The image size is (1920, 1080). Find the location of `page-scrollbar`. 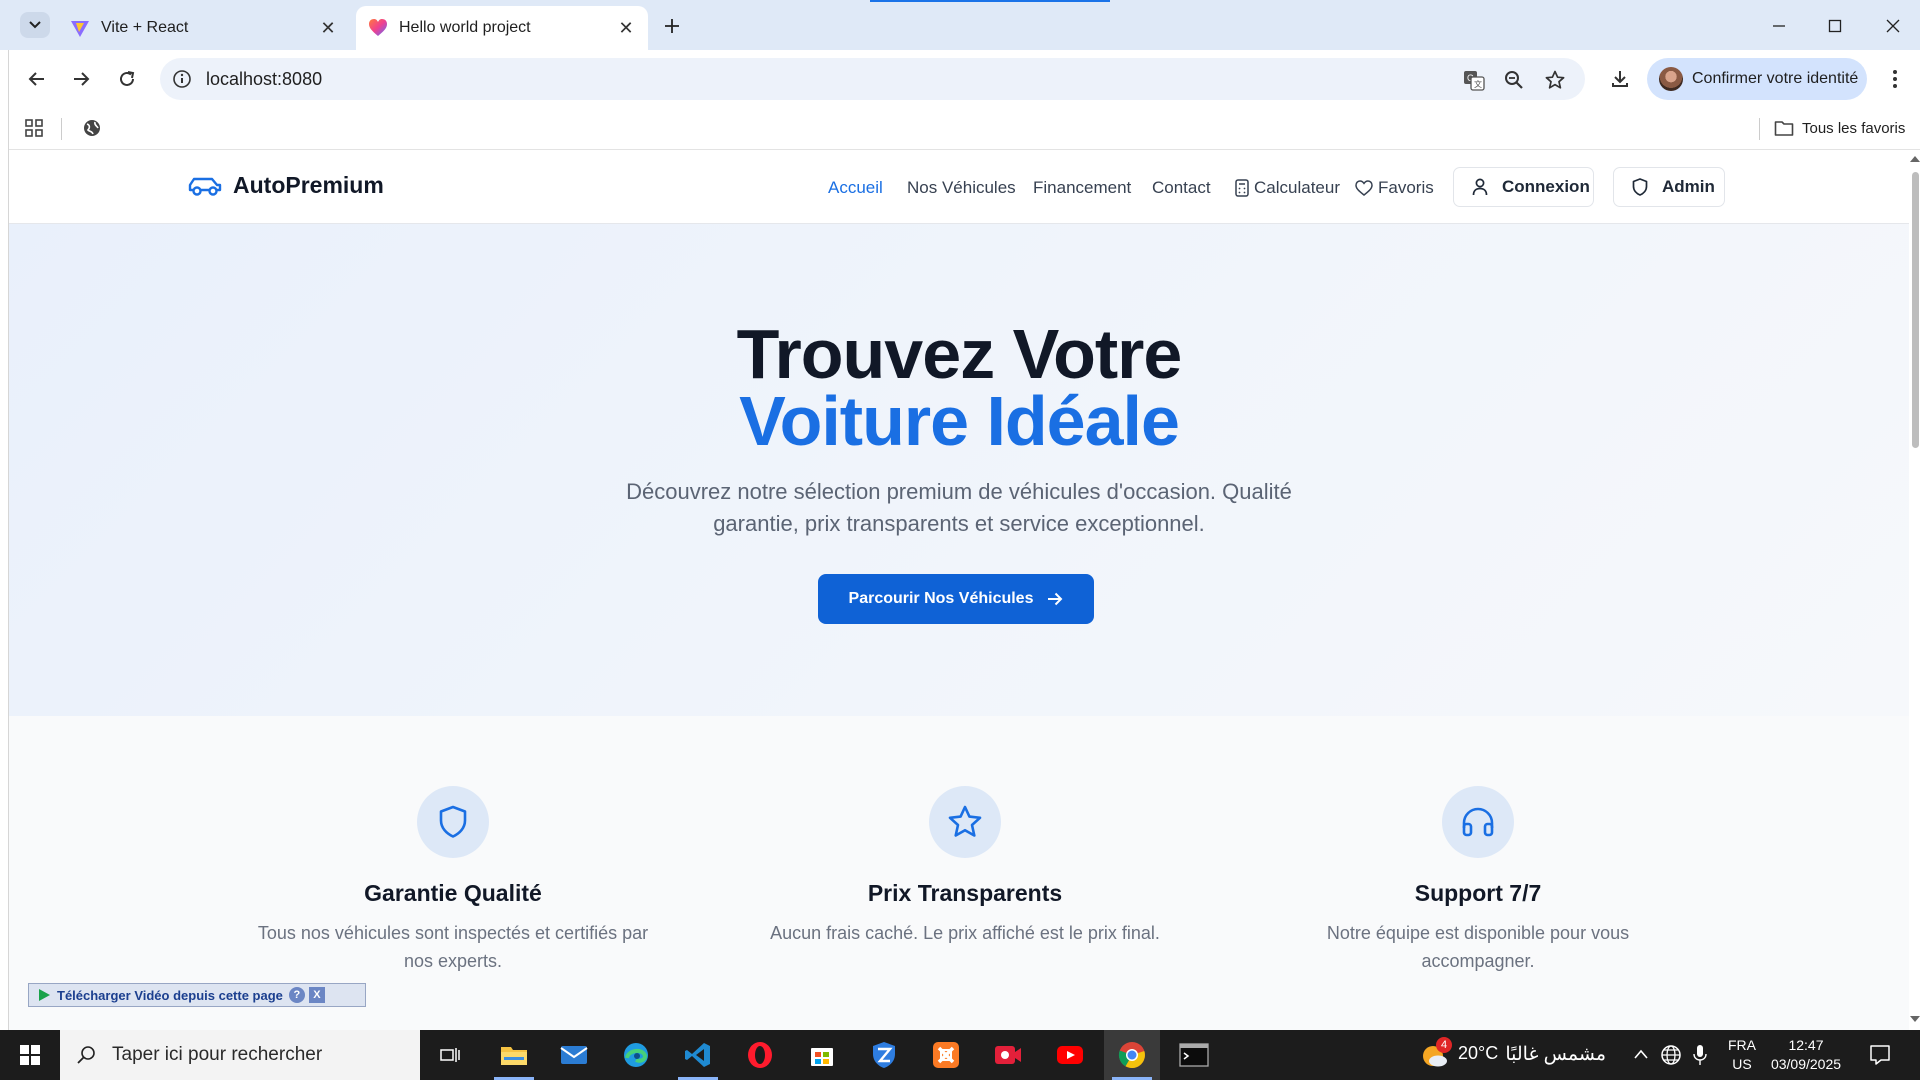

page-scrollbar is located at coordinates (1915, 590).